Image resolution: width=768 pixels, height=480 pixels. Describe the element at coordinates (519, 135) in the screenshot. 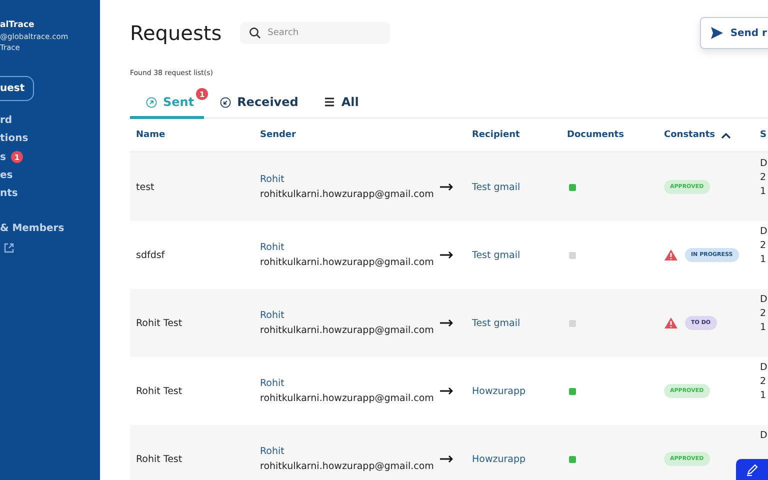

I see `column-header: Recipient` at that location.